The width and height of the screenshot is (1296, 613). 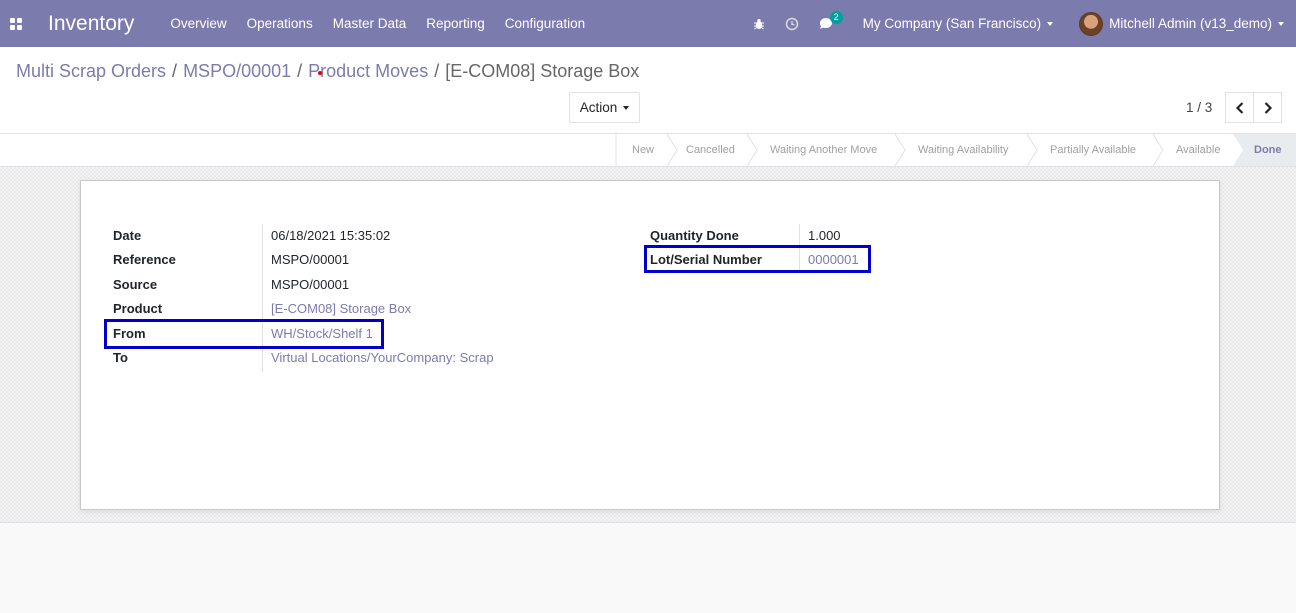 I want to click on user-menu: Mitchell Admin (v13_demo), so click(x=1181, y=23).